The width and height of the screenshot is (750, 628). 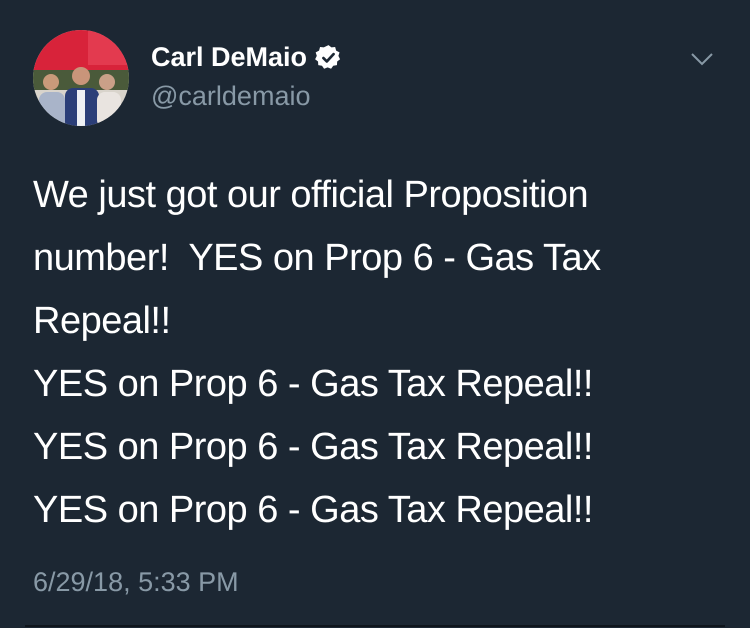 I want to click on author-name: Carl DeMaio, so click(x=229, y=57).